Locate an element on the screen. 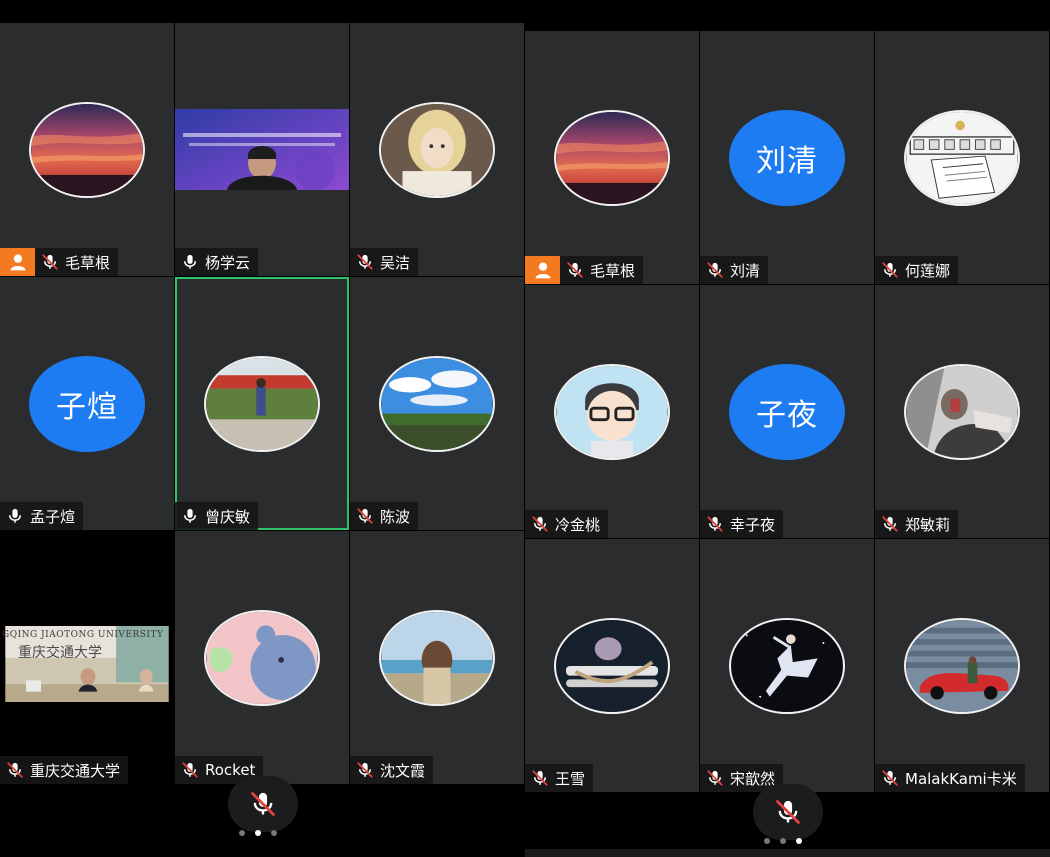  name-bar: 郑敏莉 is located at coordinates (917, 524).